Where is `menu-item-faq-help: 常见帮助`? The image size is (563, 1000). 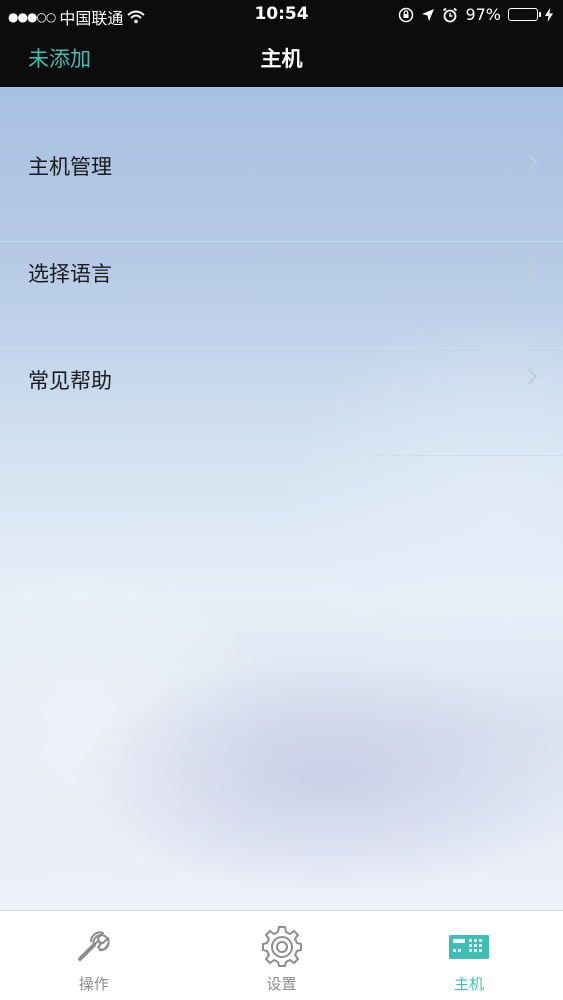
menu-item-faq-help: 常见帮助 is located at coordinates (281, 402).